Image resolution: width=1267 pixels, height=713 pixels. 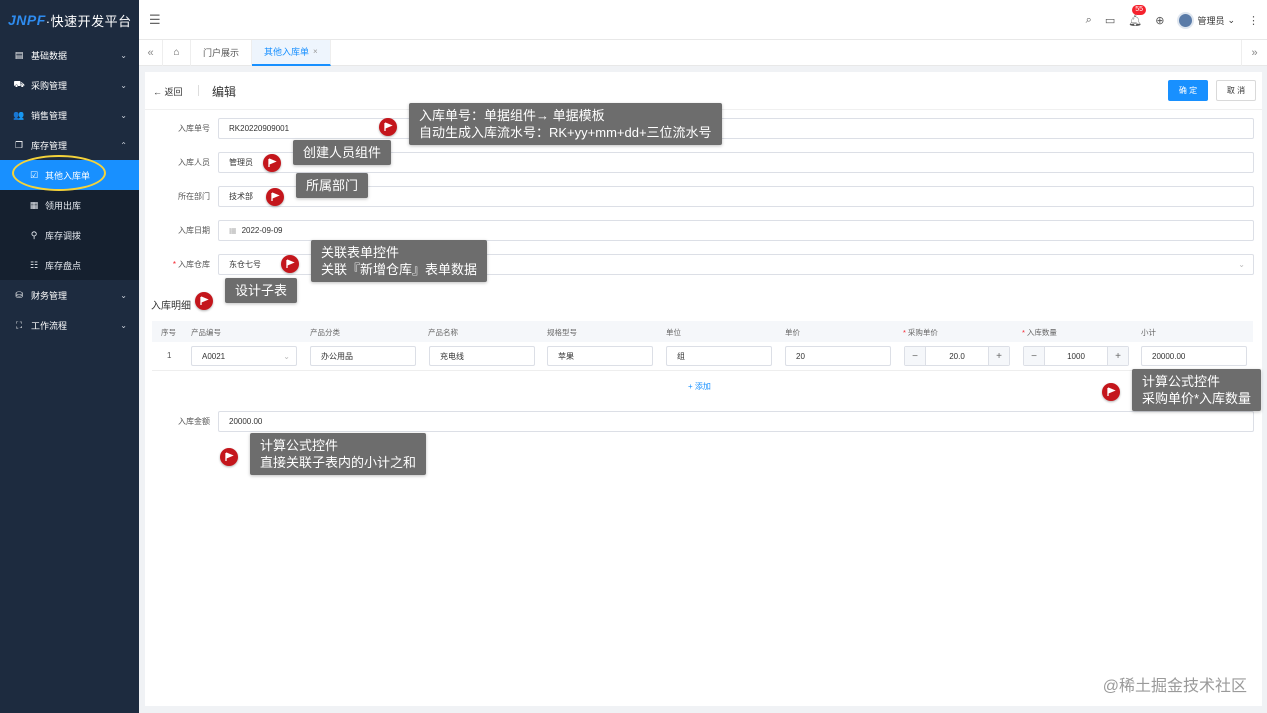 I want to click on header-actions: ⌕ ▭ 🔔︎ 55 ⊕ 管理员 ⌄ ⋮, so click(x=1172, y=20).